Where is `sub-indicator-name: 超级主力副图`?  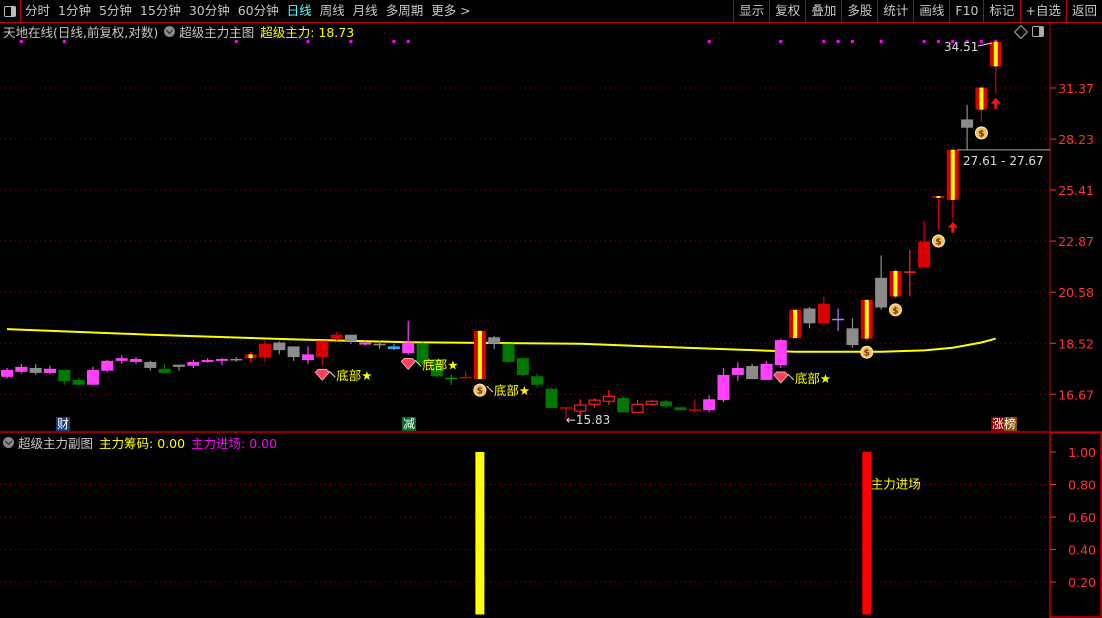
sub-indicator-name: 超级主力副图 is located at coordinates (55, 442).